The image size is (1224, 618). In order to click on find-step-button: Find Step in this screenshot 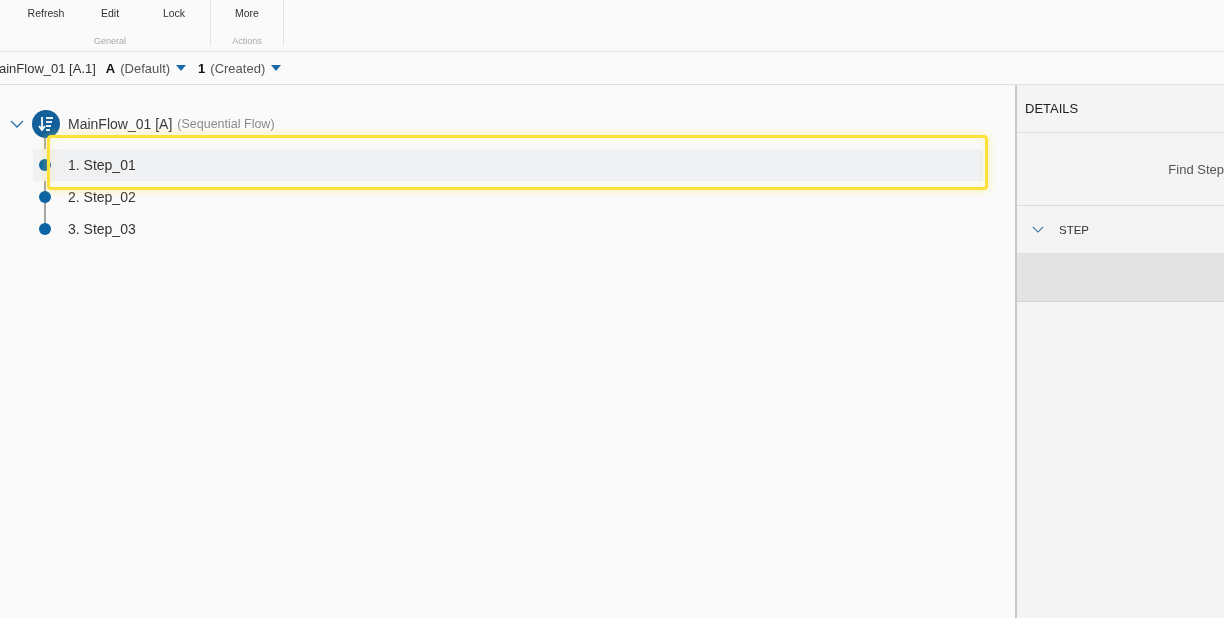, I will do `click(1196, 169)`.